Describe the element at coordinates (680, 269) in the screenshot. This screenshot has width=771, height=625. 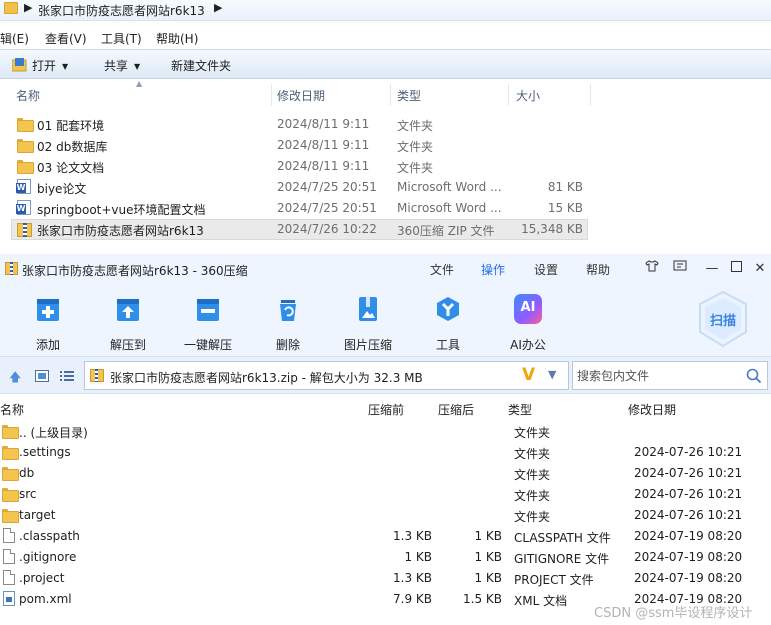
I see `feedback-icon` at that location.